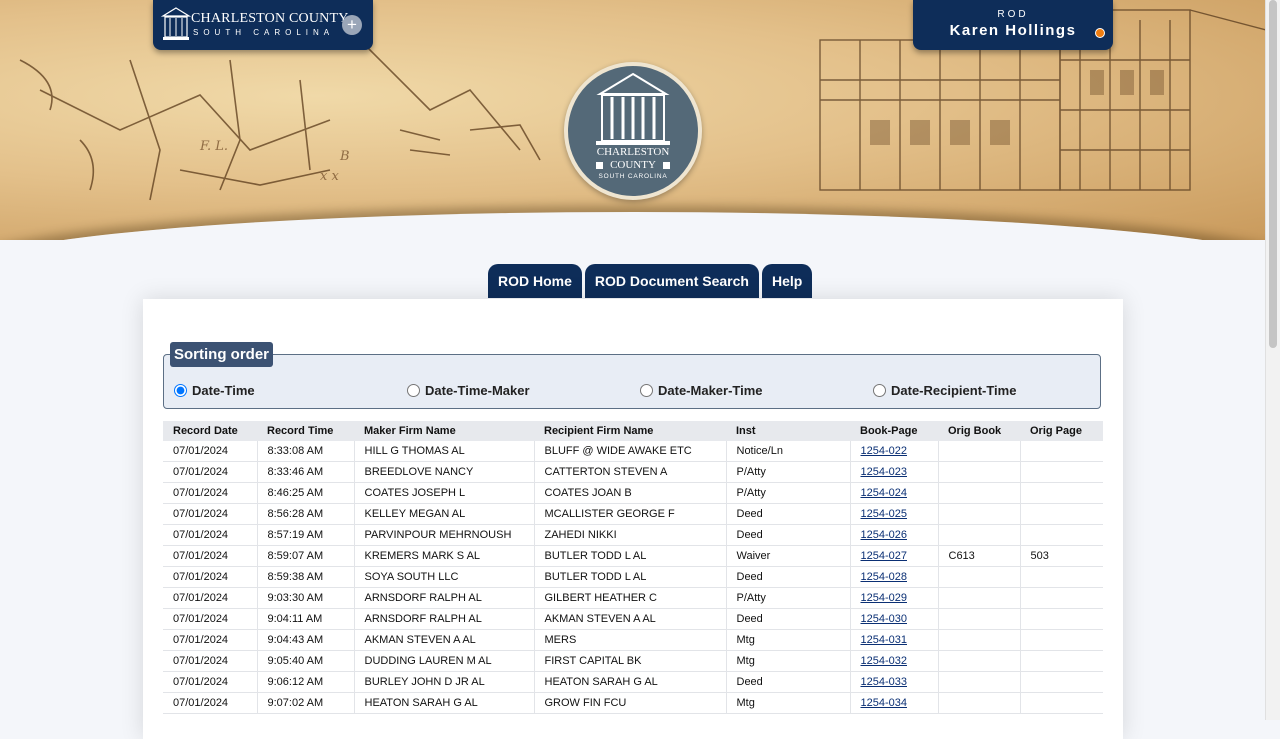  What do you see at coordinates (180, 390) in the screenshot?
I see `sort-radio-date-time` at bounding box center [180, 390].